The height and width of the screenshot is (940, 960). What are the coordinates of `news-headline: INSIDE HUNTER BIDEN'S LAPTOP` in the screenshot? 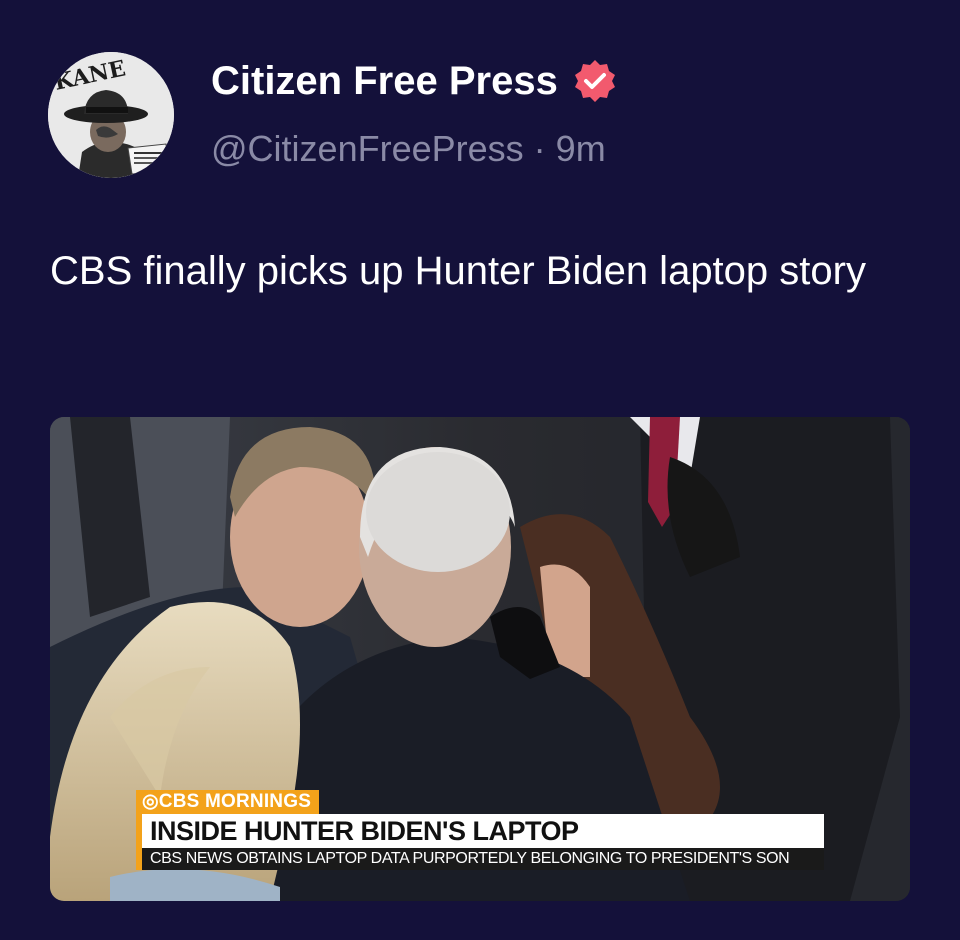 It's located at (480, 831).